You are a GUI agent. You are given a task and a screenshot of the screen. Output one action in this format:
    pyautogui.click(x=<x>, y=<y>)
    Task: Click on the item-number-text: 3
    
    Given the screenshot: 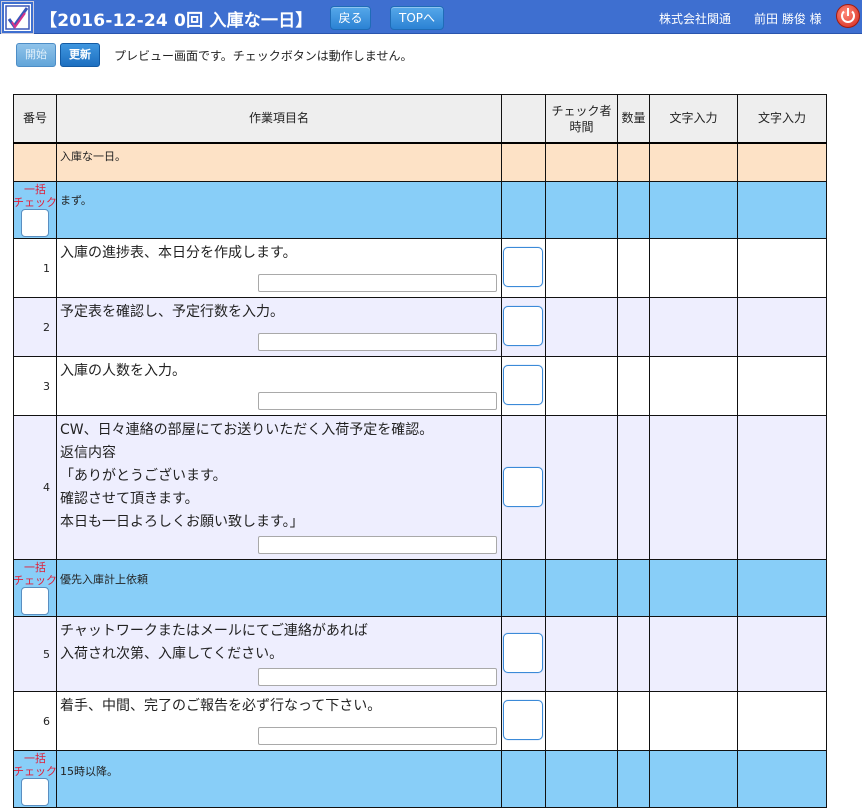 What is the action you would take?
    pyautogui.click(x=46, y=386)
    